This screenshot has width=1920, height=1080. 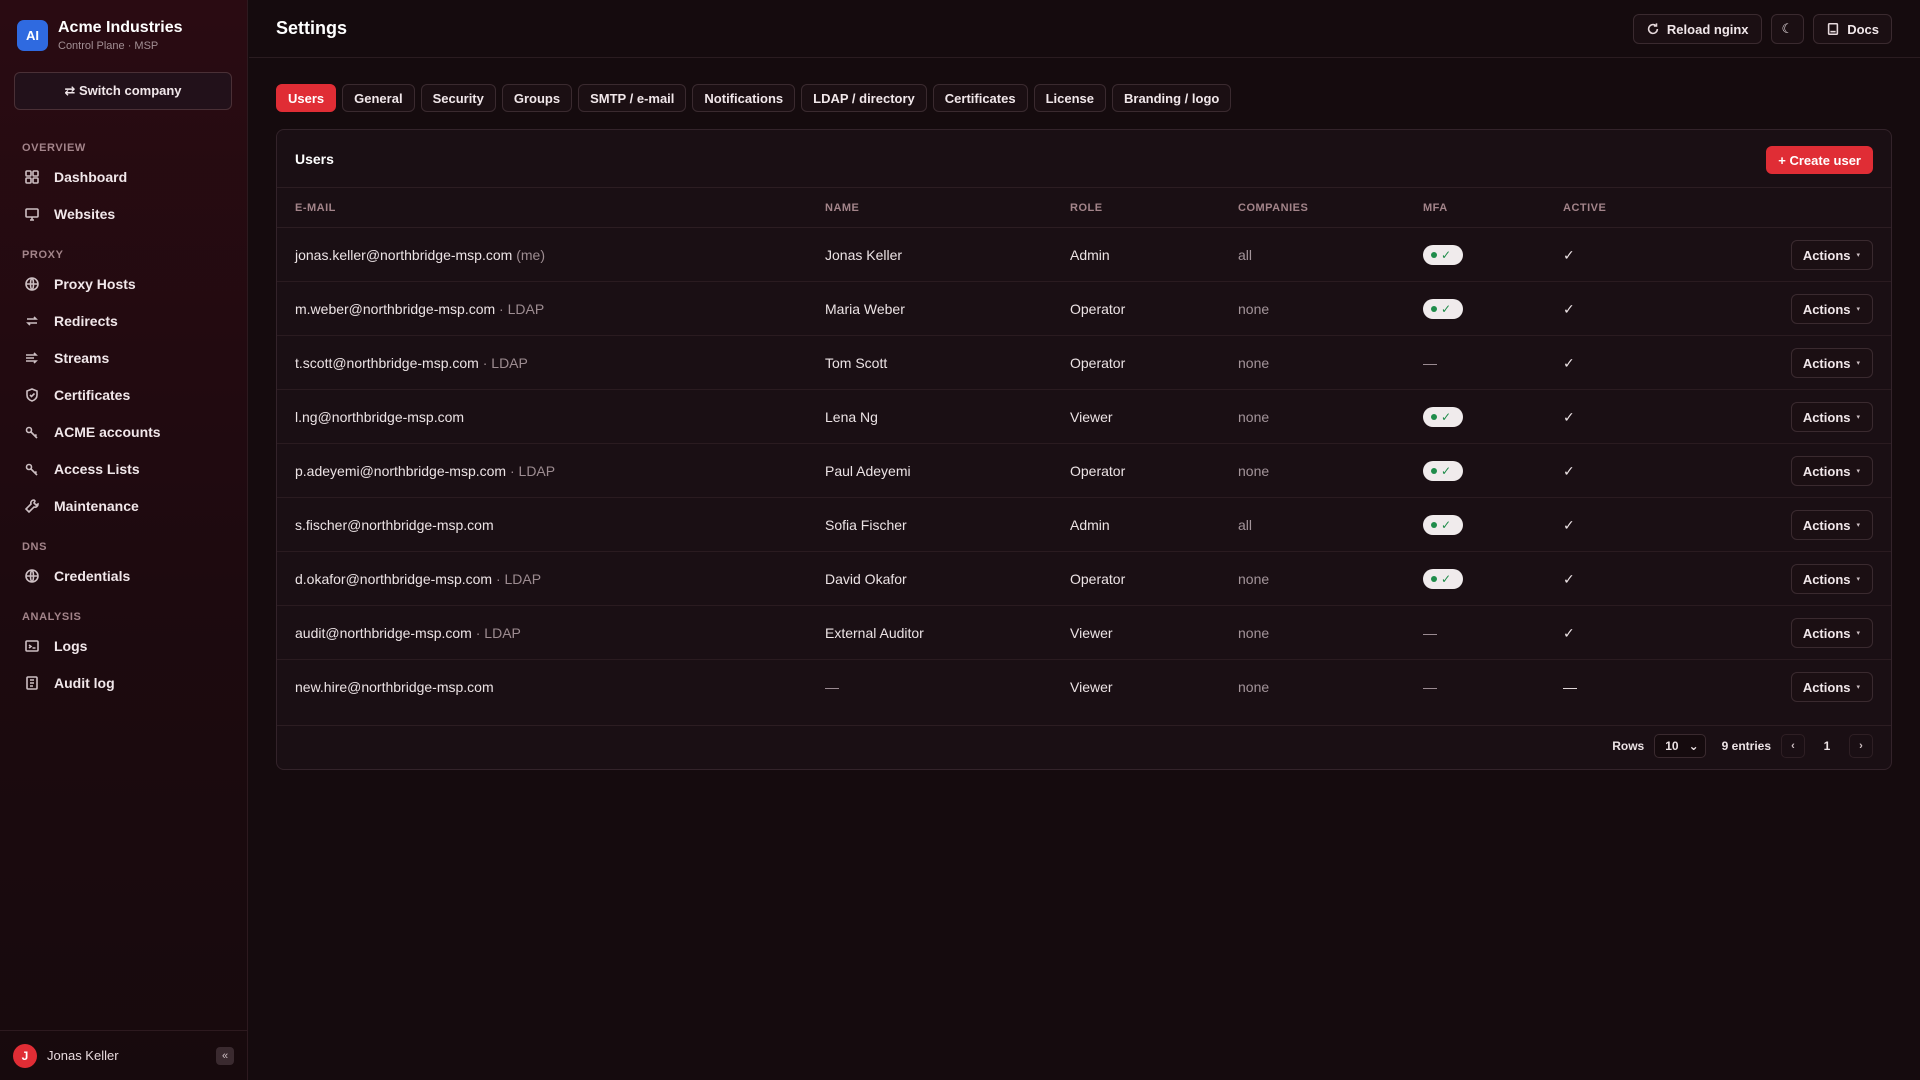 I want to click on switch-company-button: ⇄ Switch company, so click(x=123, y=91).